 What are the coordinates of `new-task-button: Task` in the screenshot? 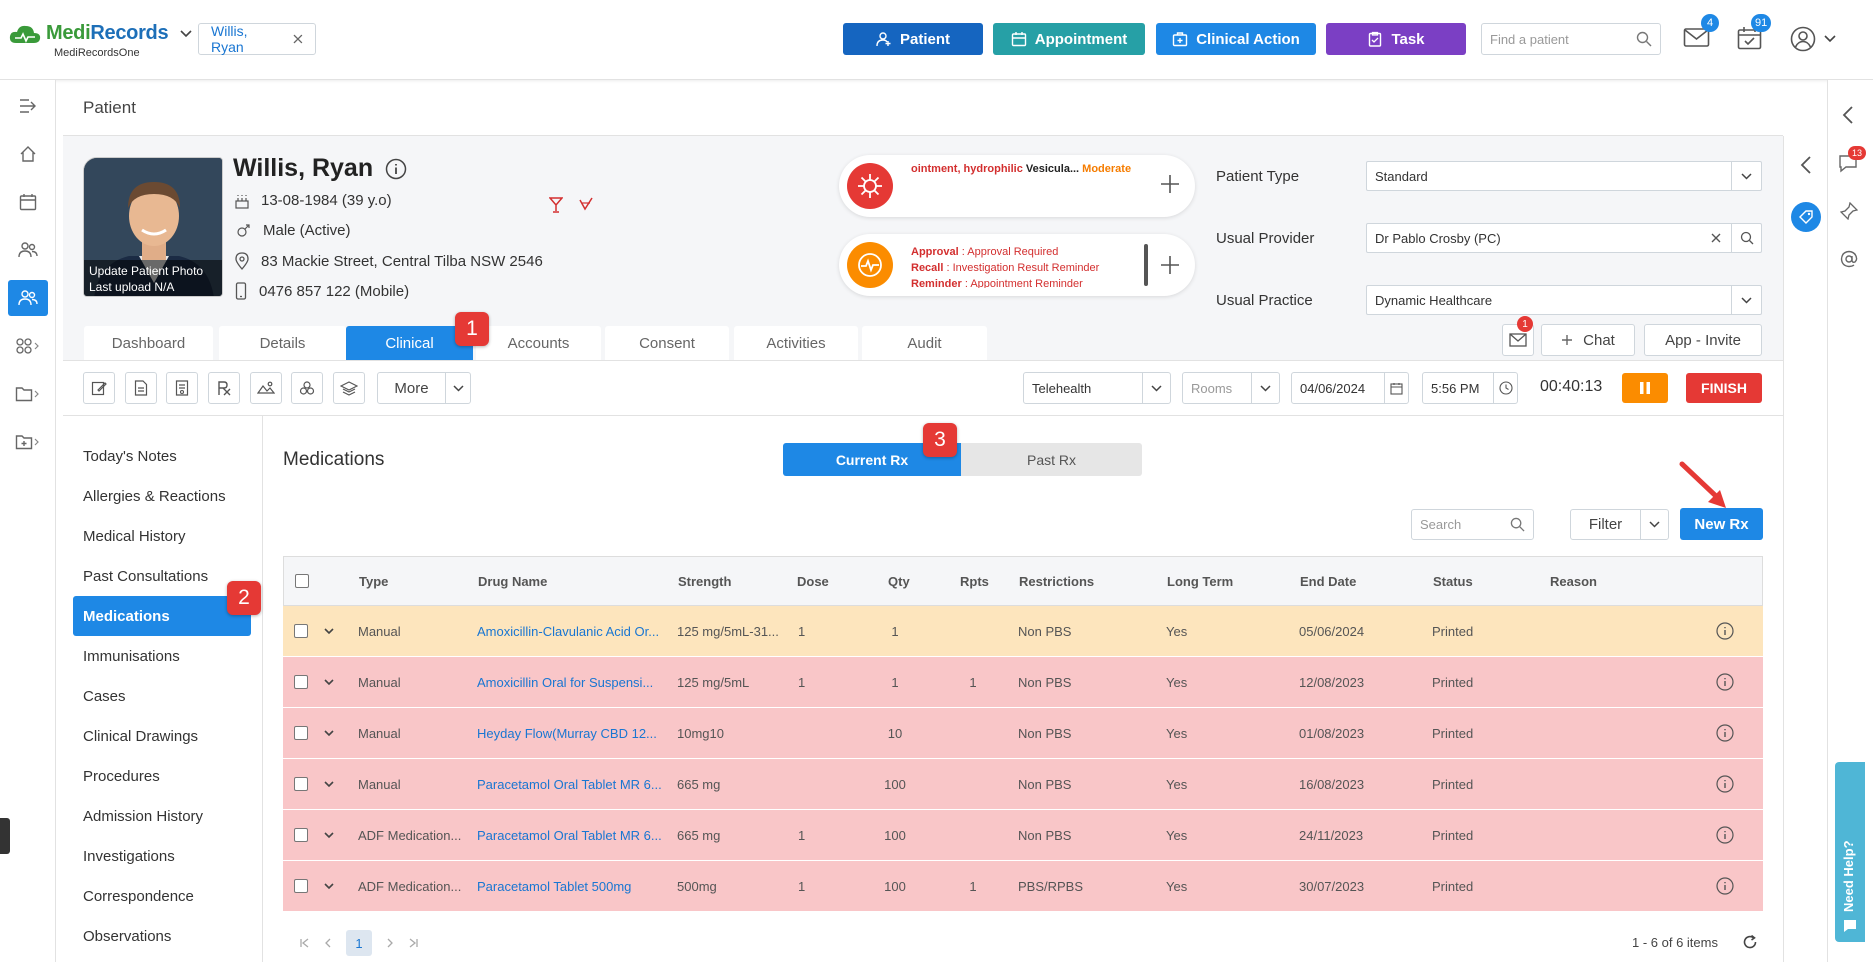 It's located at (1396, 39).